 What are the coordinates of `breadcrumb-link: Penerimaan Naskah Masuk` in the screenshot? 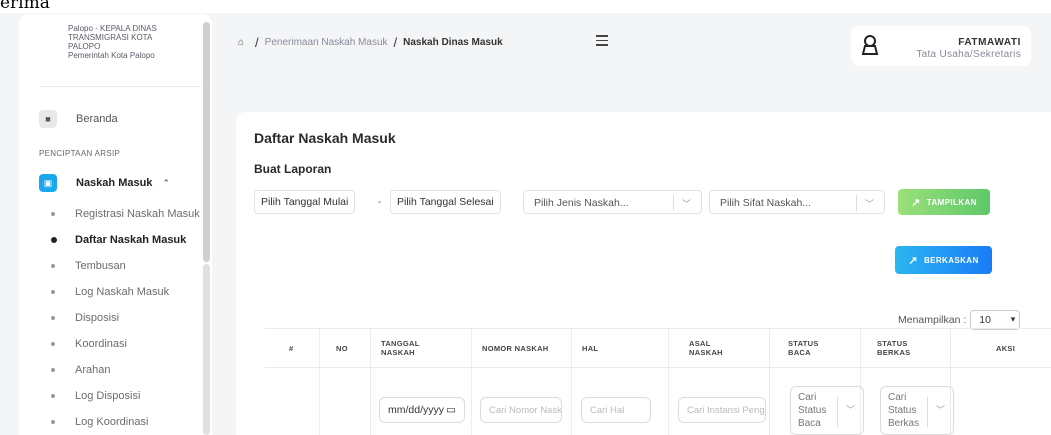 It's located at (326, 42).